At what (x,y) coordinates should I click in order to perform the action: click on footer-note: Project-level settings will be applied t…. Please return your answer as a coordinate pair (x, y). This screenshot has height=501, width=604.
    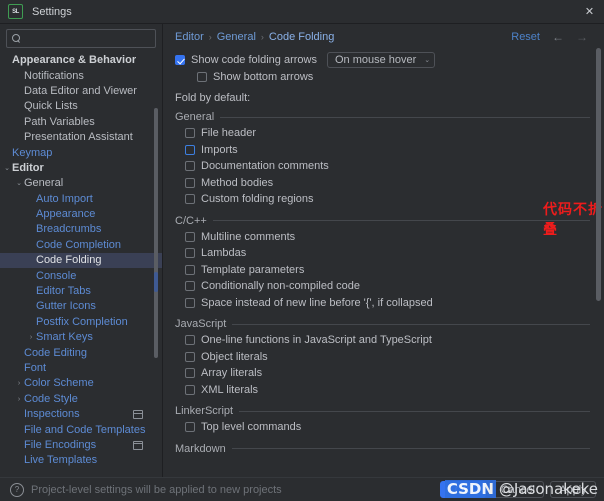
    Looking at the image, I should click on (156, 489).